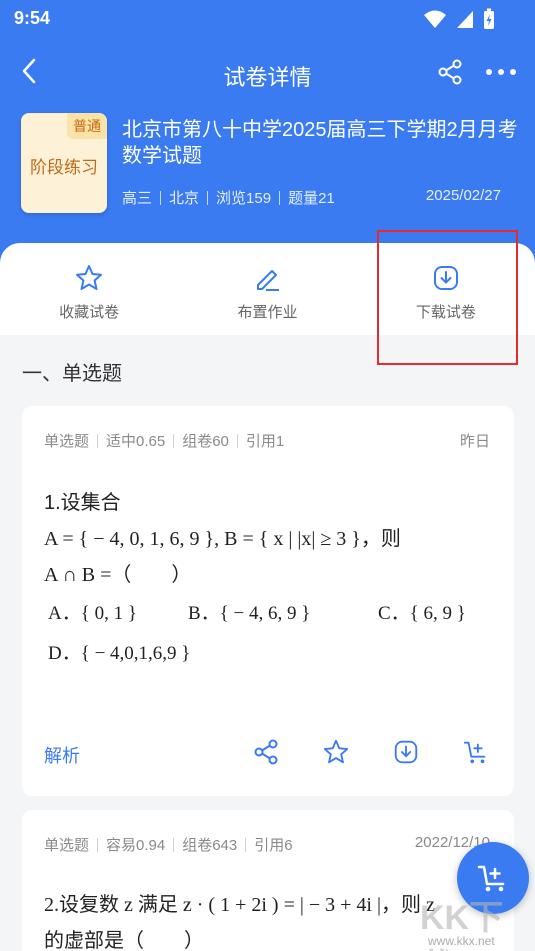  Describe the element at coordinates (267, 74) in the screenshot. I see `navigation-bar: 试卷详情` at that location.